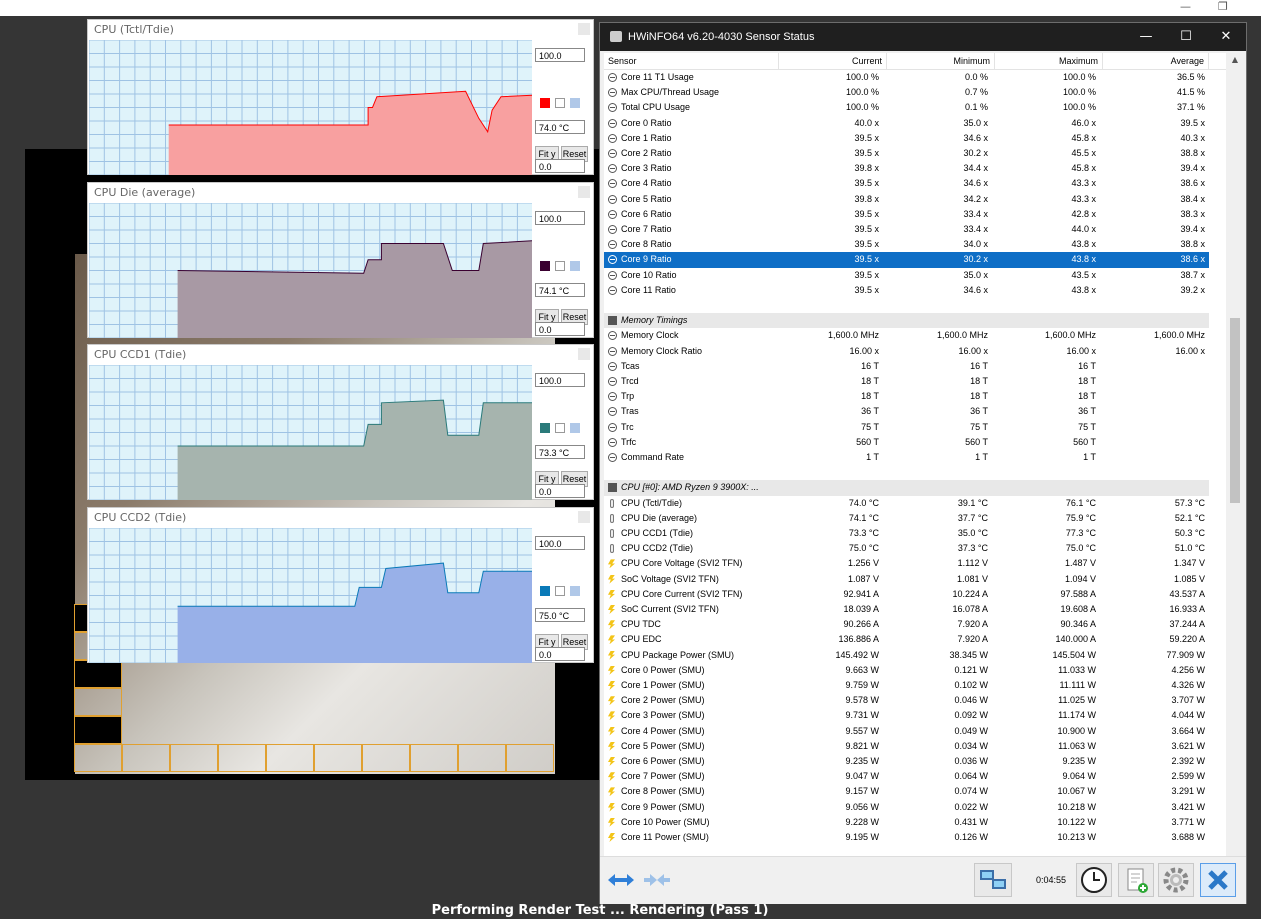  I want to click on sensor-row: Core 0 Ratio 40.0 x 35.0 x 46.0 x 39.5 x, so click(906, 123).